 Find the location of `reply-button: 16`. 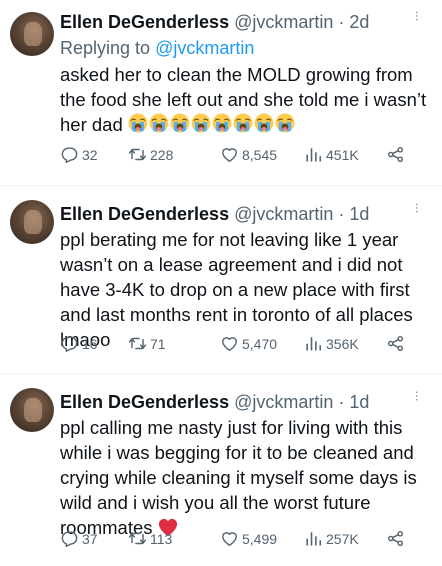

reply-button: 16 is located at coordinates (94, 343).